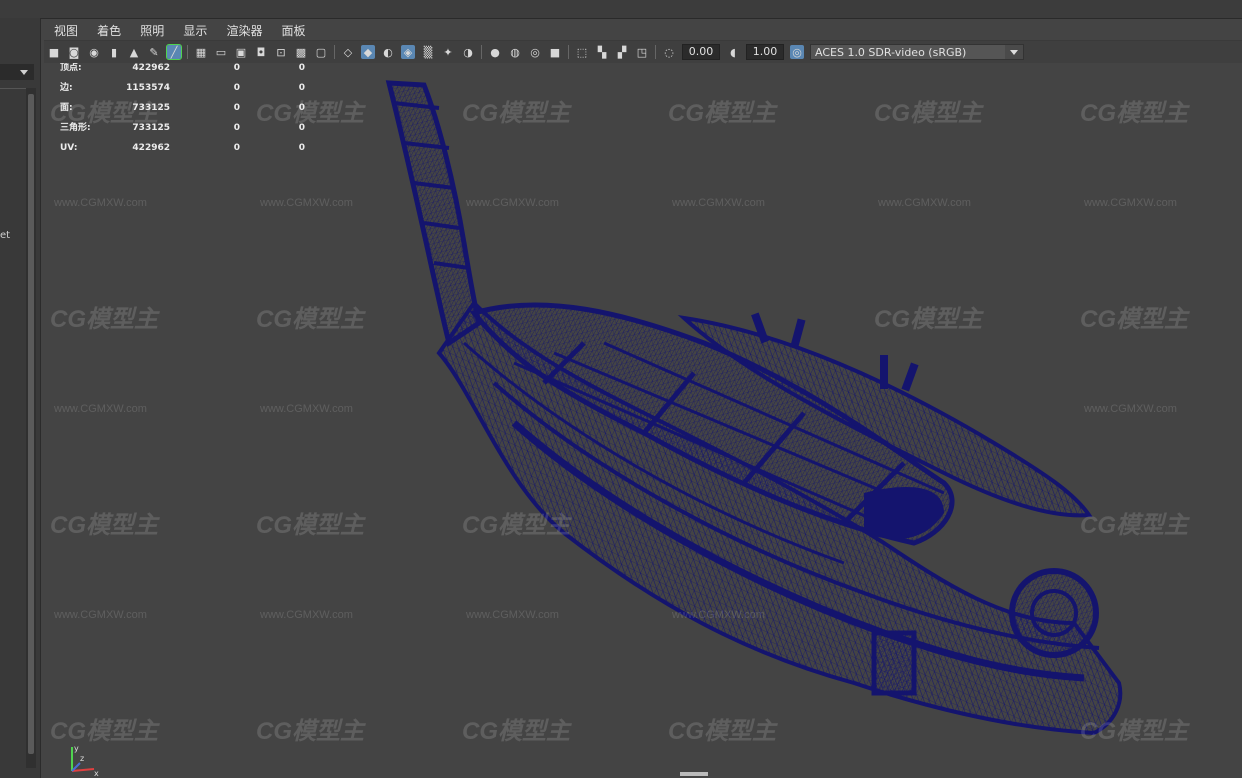  Describe the element at coordinates (765, 52) in the screenshot. I see `gamma-field: 1.00` at that location.